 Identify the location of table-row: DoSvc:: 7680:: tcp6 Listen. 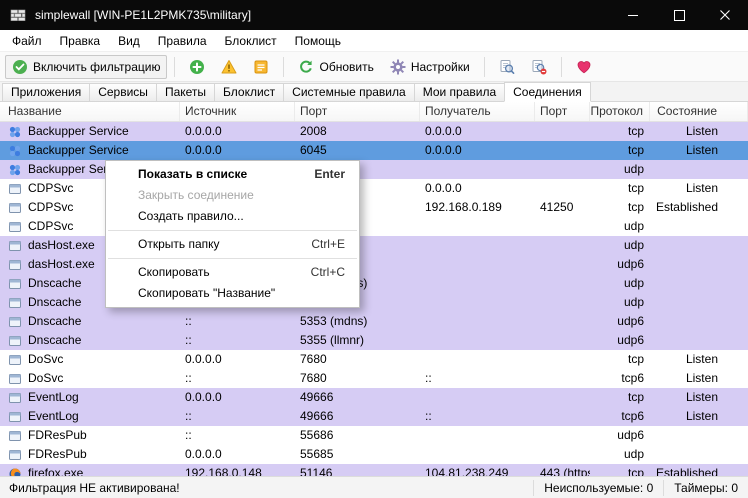
(374, 378).